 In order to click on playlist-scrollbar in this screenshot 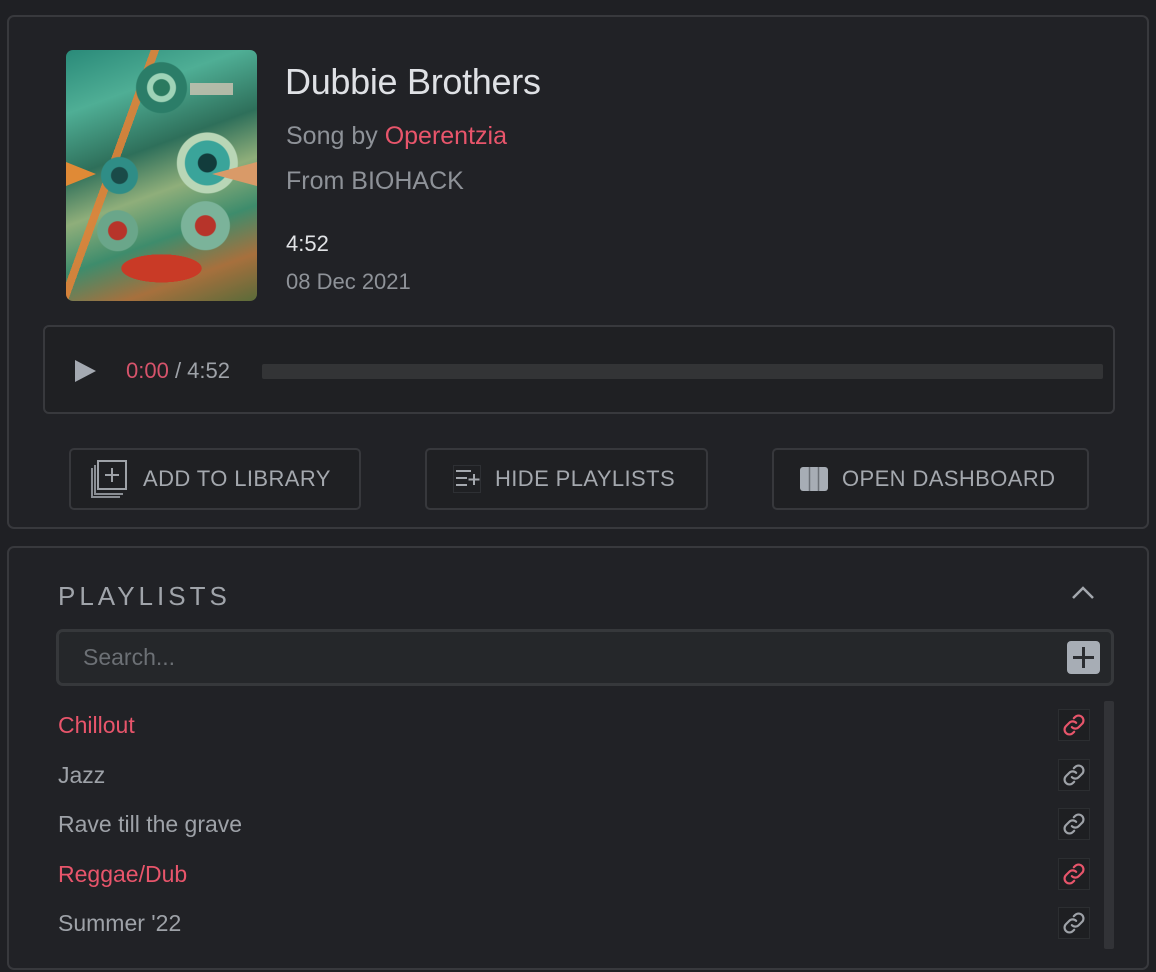, I will do `click(1109, 825)`.